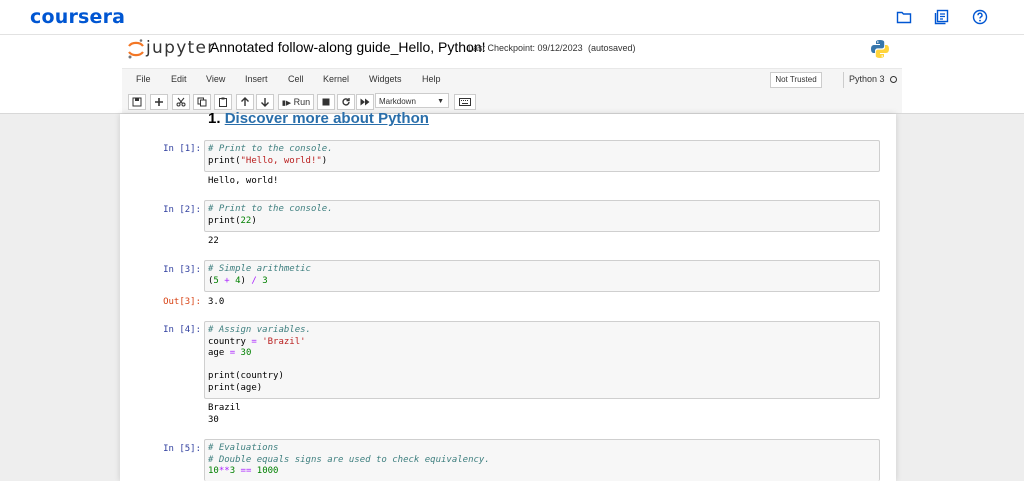 The height and width of the screenshot is (481, 1024). I want to click on cell-output: 22, so click(213, 241).